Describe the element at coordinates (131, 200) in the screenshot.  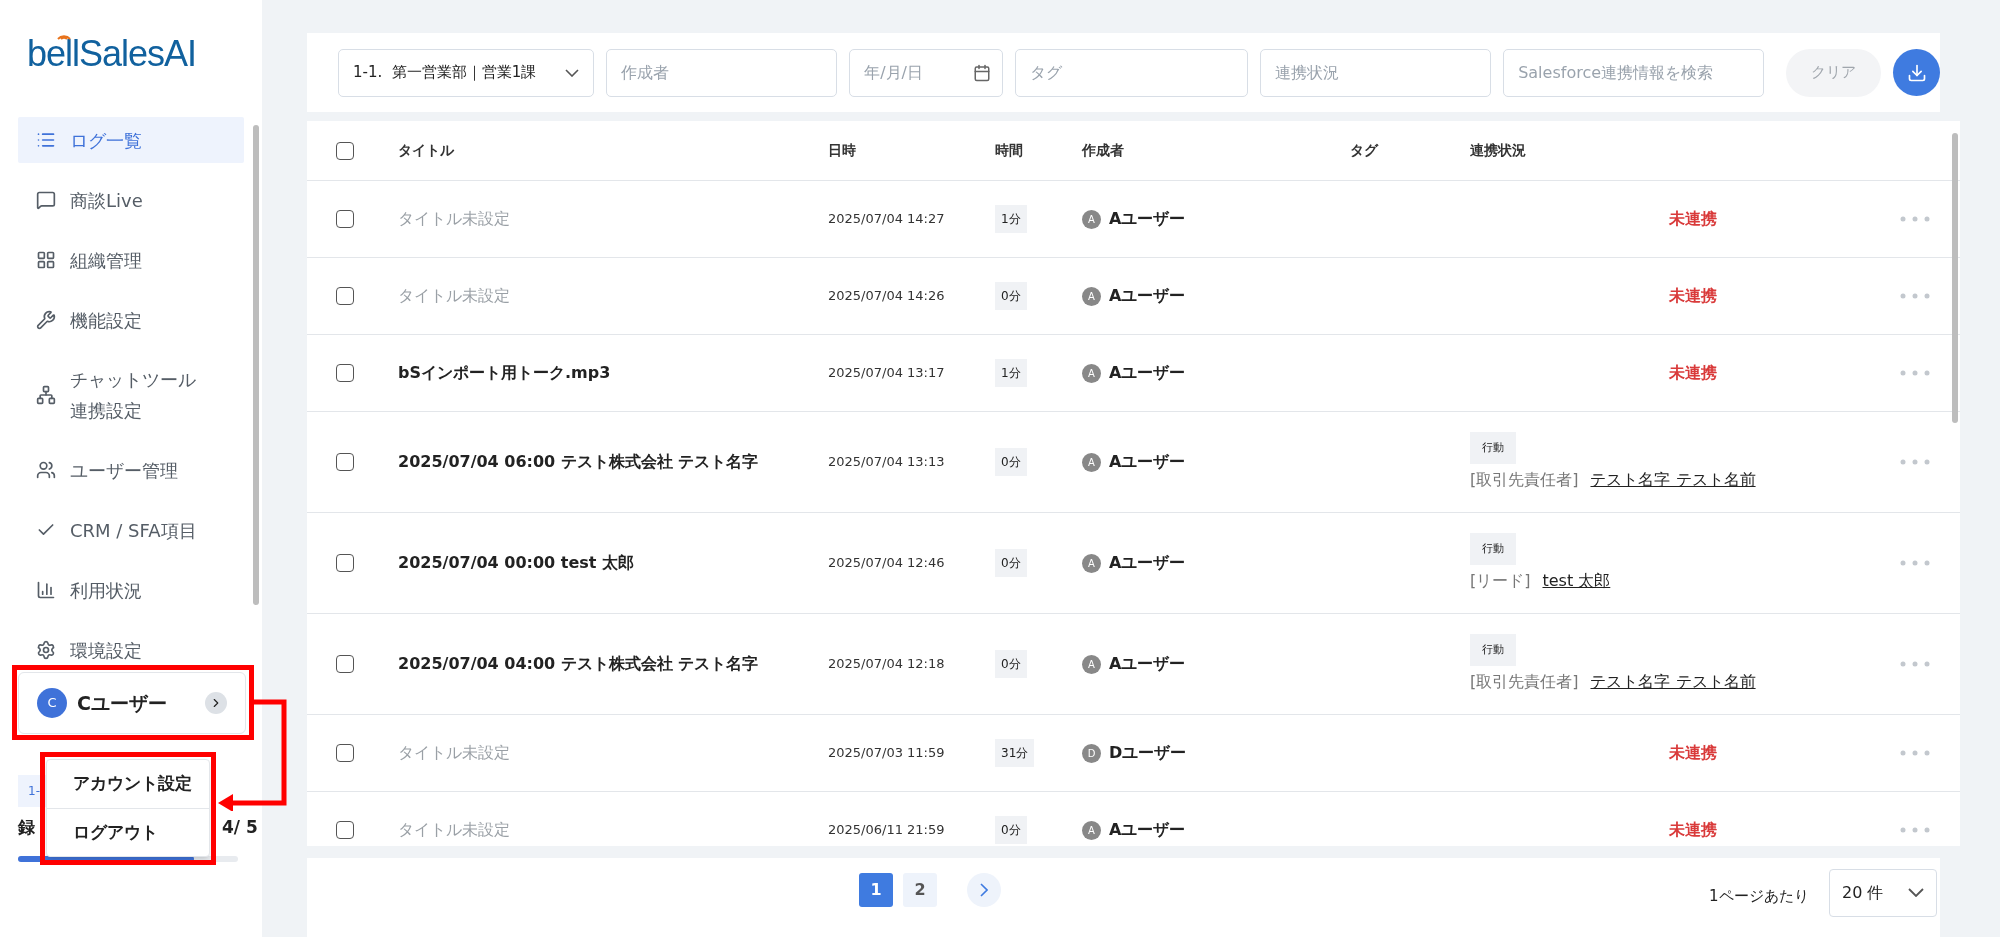
I see `sidebar-item: 商談Live` at that location.